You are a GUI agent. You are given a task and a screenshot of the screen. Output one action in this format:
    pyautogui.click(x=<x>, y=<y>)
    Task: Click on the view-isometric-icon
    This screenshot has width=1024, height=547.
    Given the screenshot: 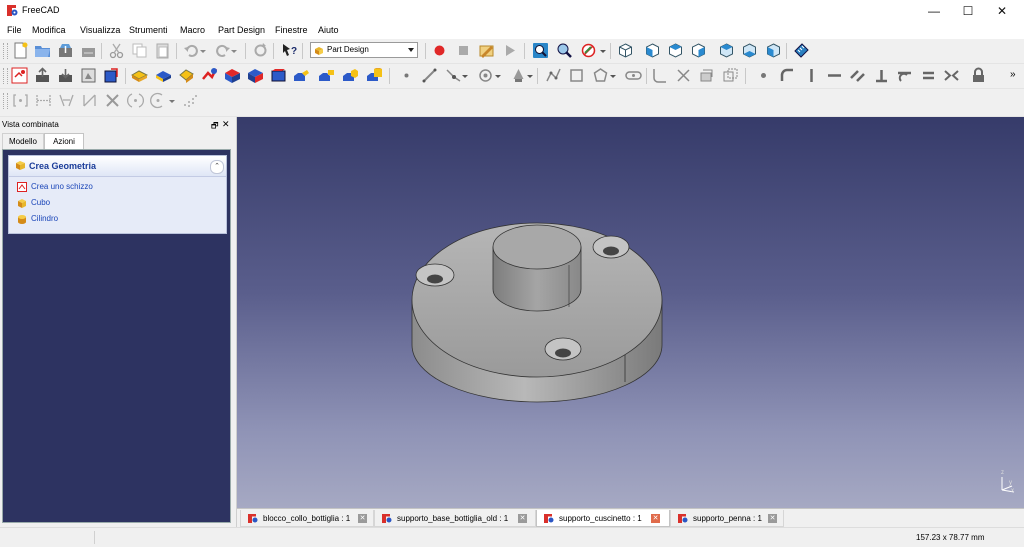 What is the action you would take?
    pyautogui.click(x=625, y=50)
    